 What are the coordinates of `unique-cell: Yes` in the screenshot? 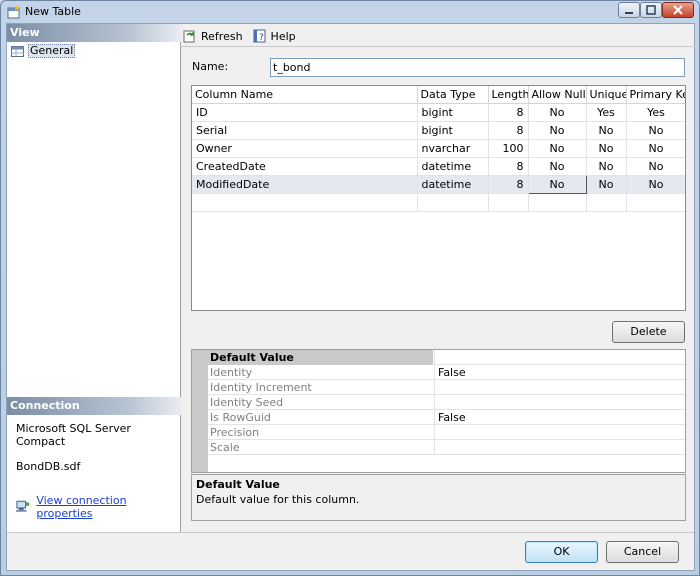 It's located at (606, 112).